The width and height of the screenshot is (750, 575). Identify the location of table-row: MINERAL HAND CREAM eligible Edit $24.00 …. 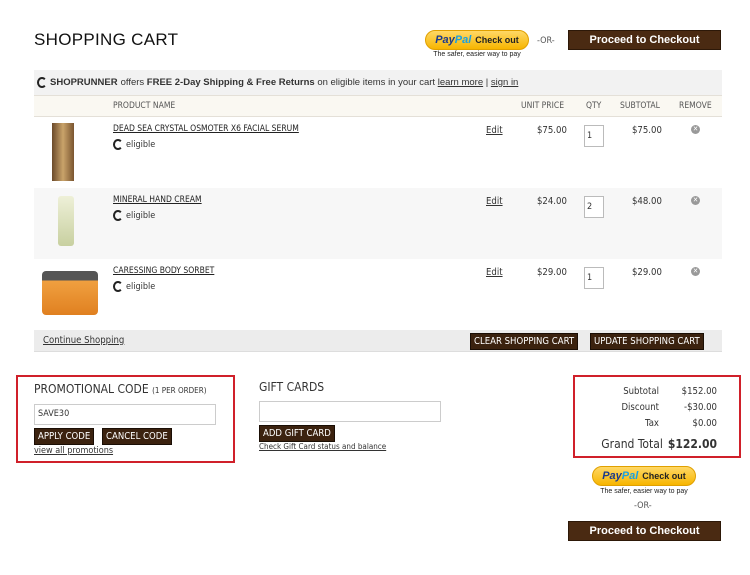
(378, 223).